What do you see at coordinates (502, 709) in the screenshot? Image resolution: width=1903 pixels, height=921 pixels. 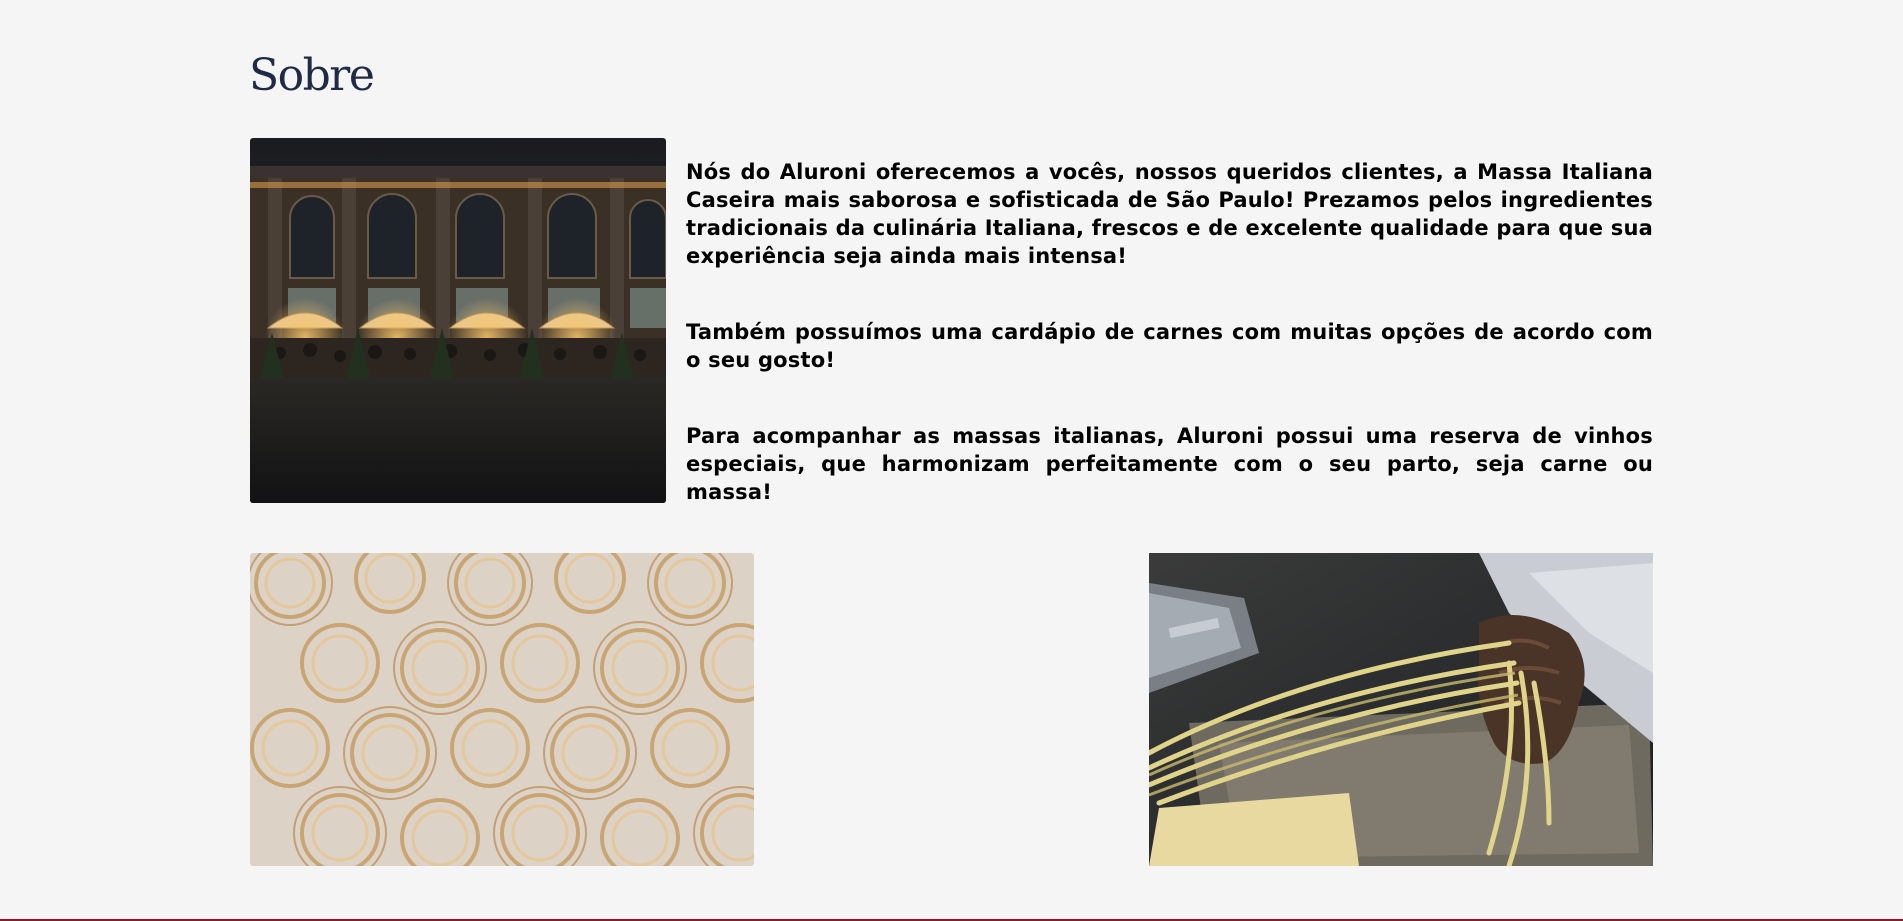 I see `pasta-nests-photo` at bounding box center [502, 709].